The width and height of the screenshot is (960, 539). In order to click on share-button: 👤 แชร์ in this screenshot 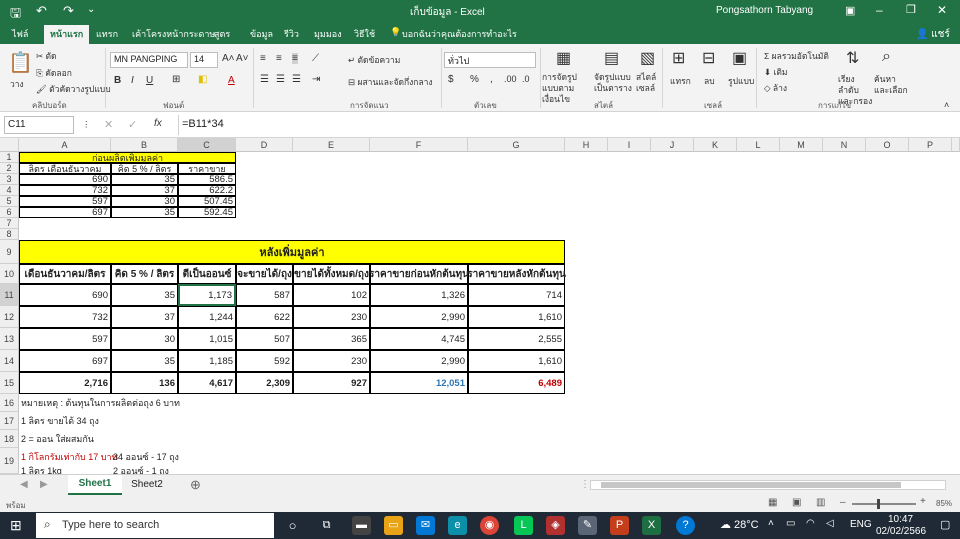, I will do `click(933, 34)`.